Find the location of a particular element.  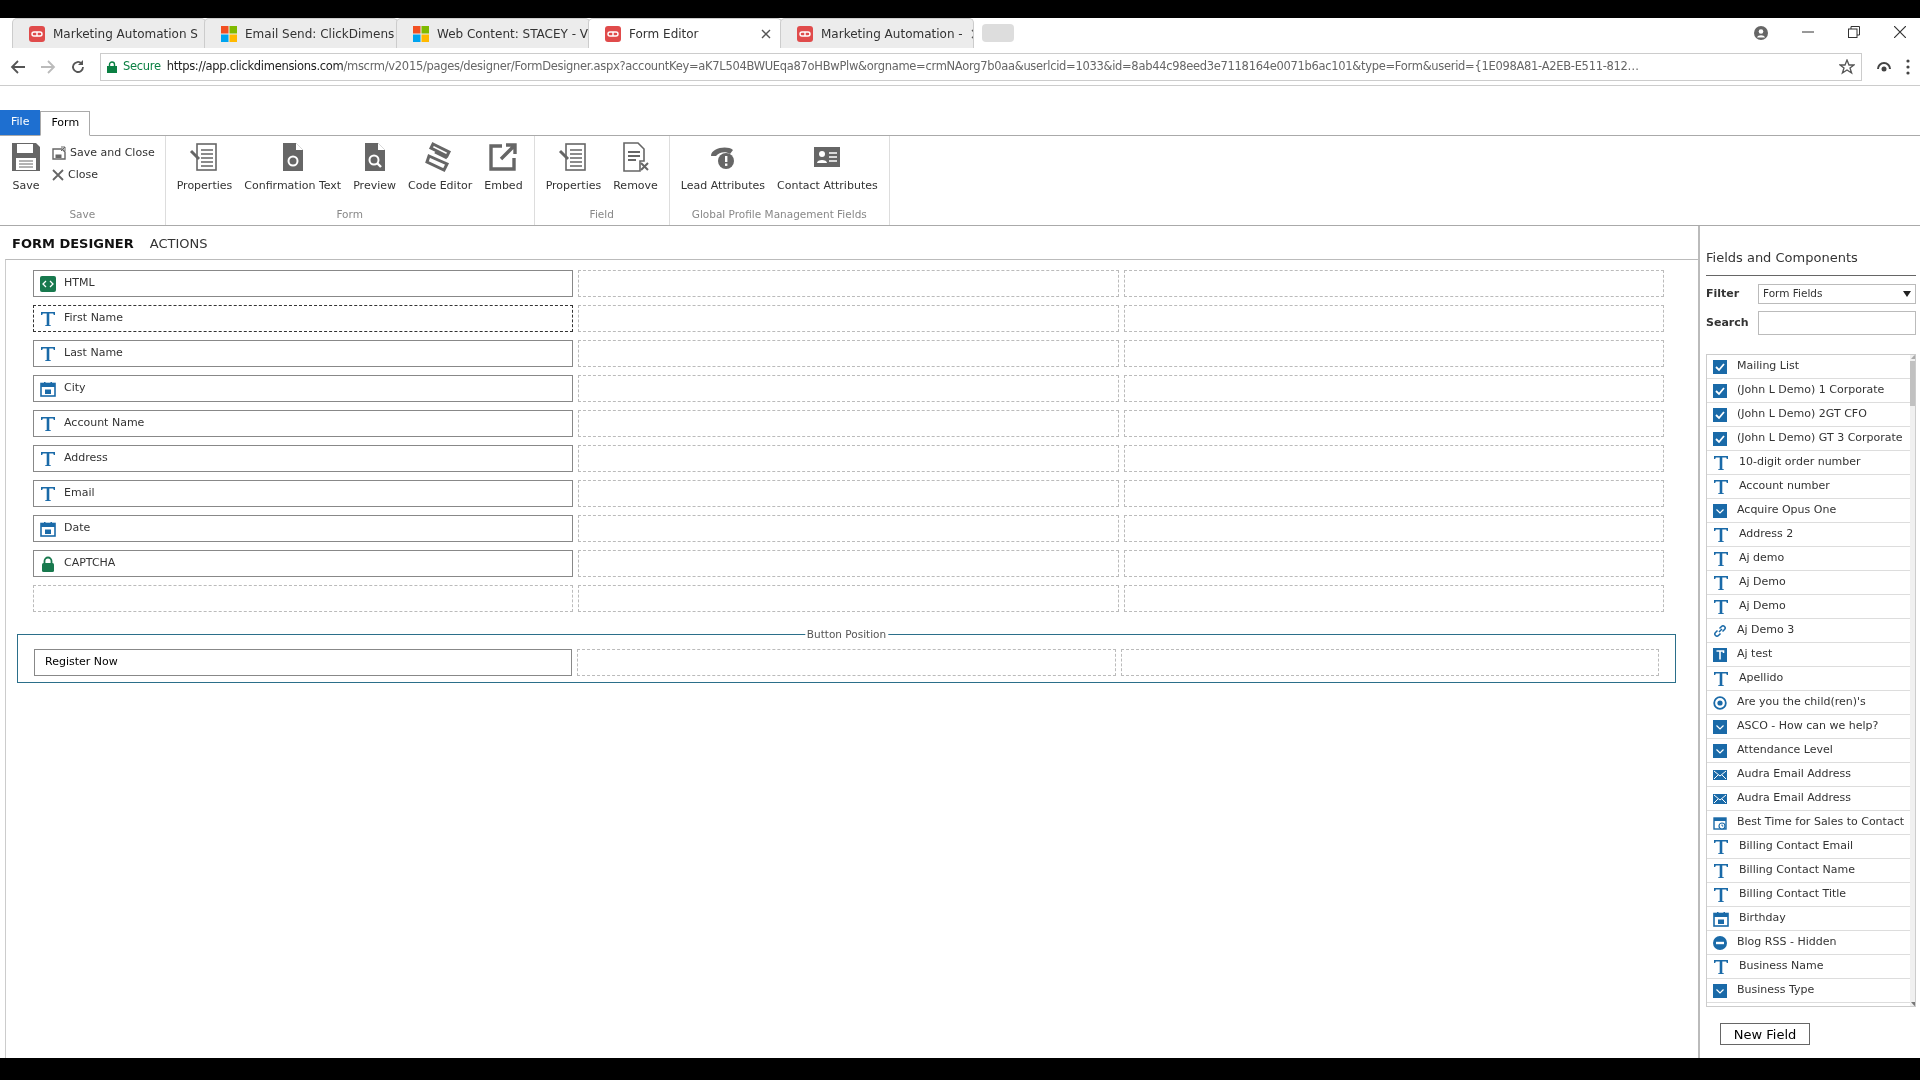

caret-icon is located at coordinates (1907, 294).